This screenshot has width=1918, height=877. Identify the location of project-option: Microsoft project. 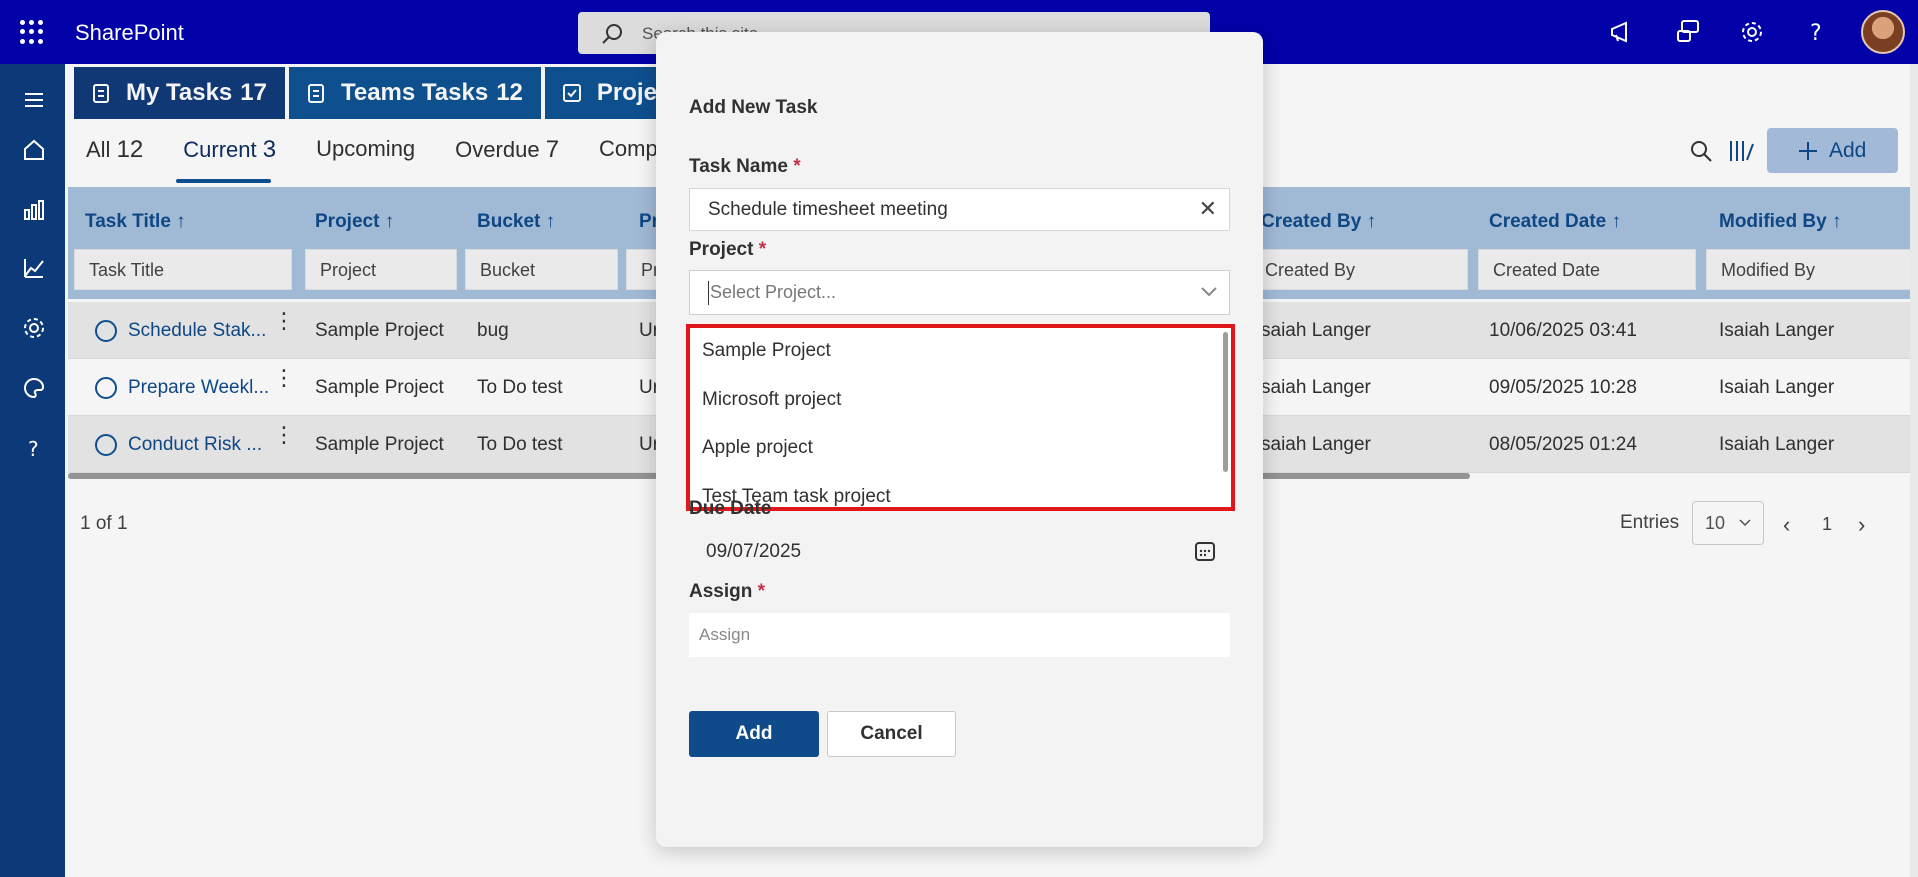
(771, 400).